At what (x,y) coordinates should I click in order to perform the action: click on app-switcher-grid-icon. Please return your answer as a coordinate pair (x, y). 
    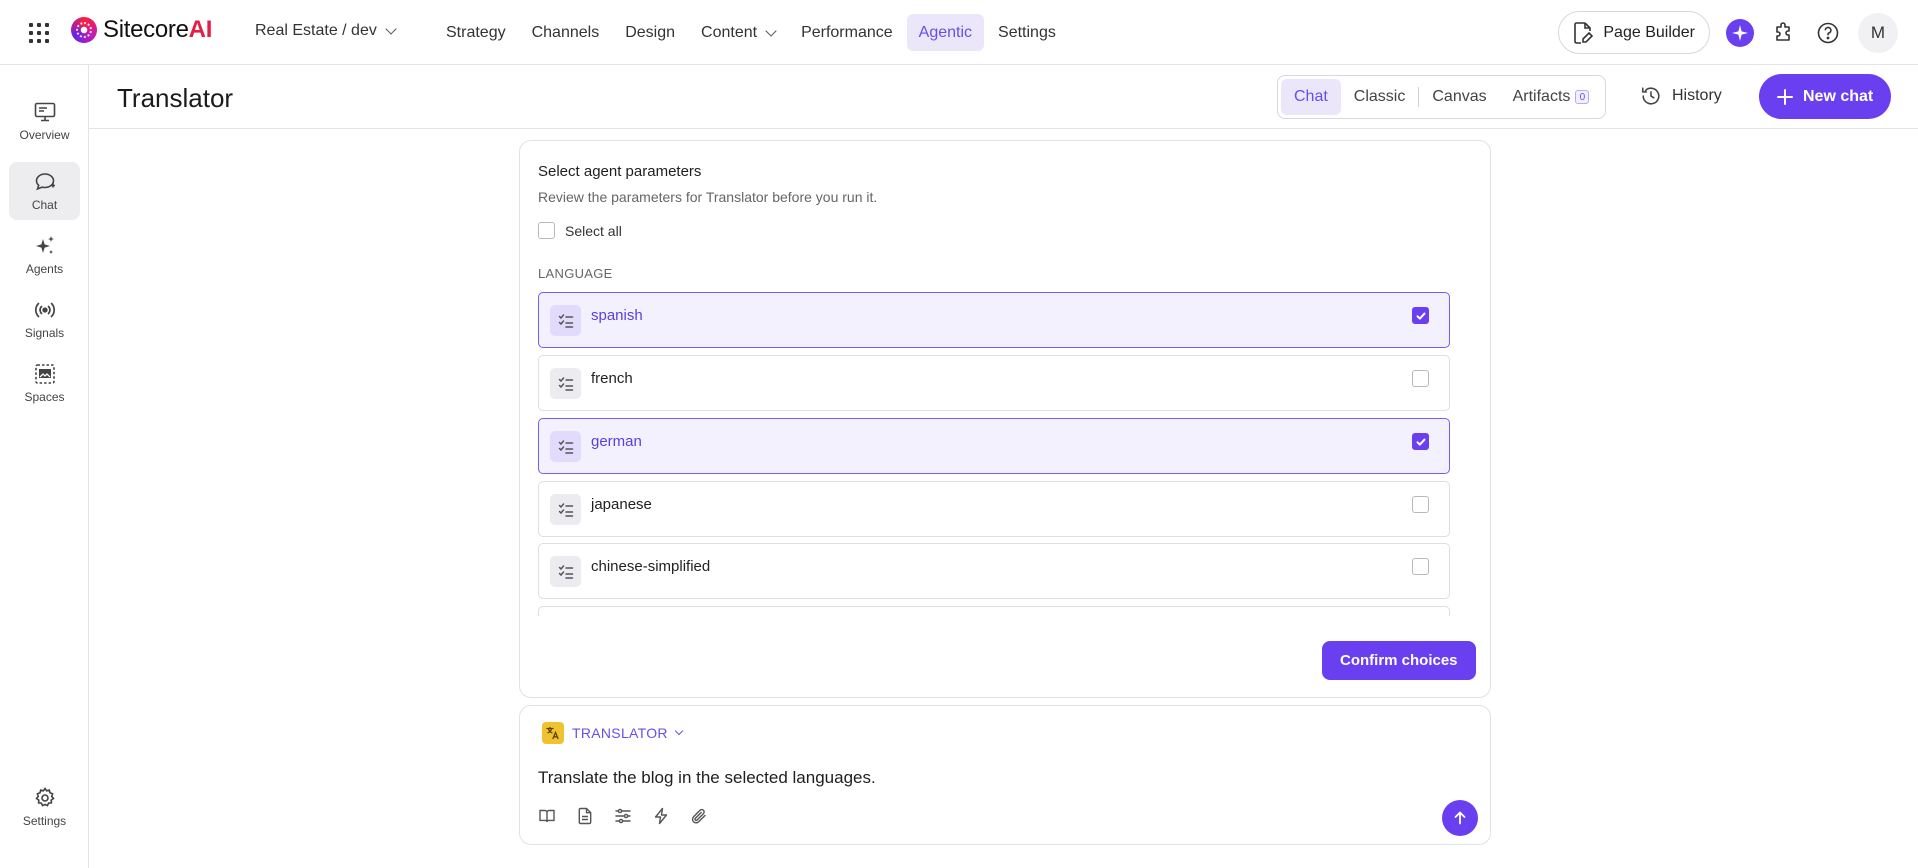
    Looking at the image, I should click on (39, 33).